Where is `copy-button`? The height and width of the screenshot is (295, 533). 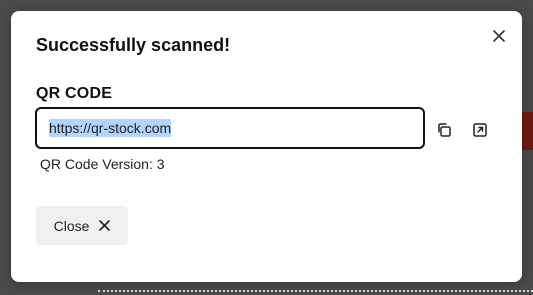 copy-button is located at coordinates (444, 130).